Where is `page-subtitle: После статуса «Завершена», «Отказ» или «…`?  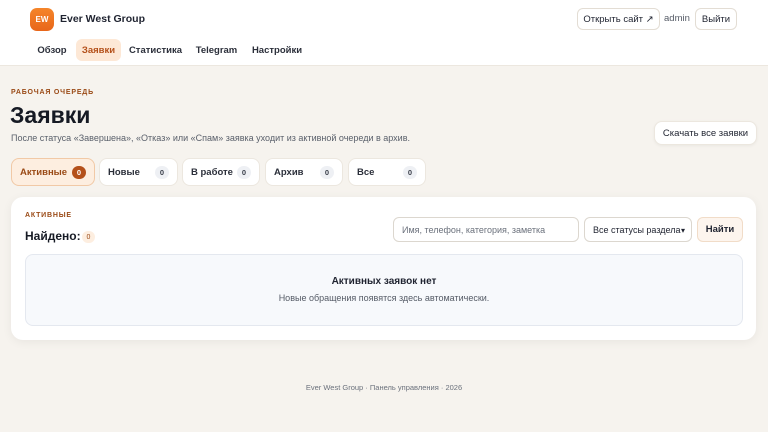 page-subtitle: После статуса «Завершена», «Отказ» или «… is located at coordinates (210, 138).